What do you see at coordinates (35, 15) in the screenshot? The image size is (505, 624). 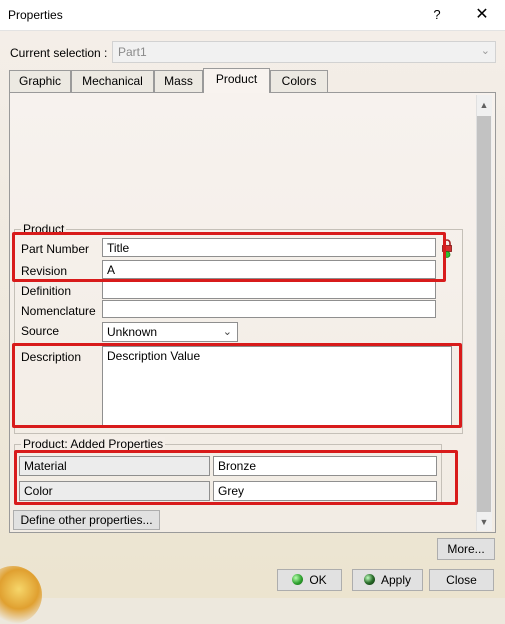 I see `window-title: Properties` at bounding box center [35, 15].